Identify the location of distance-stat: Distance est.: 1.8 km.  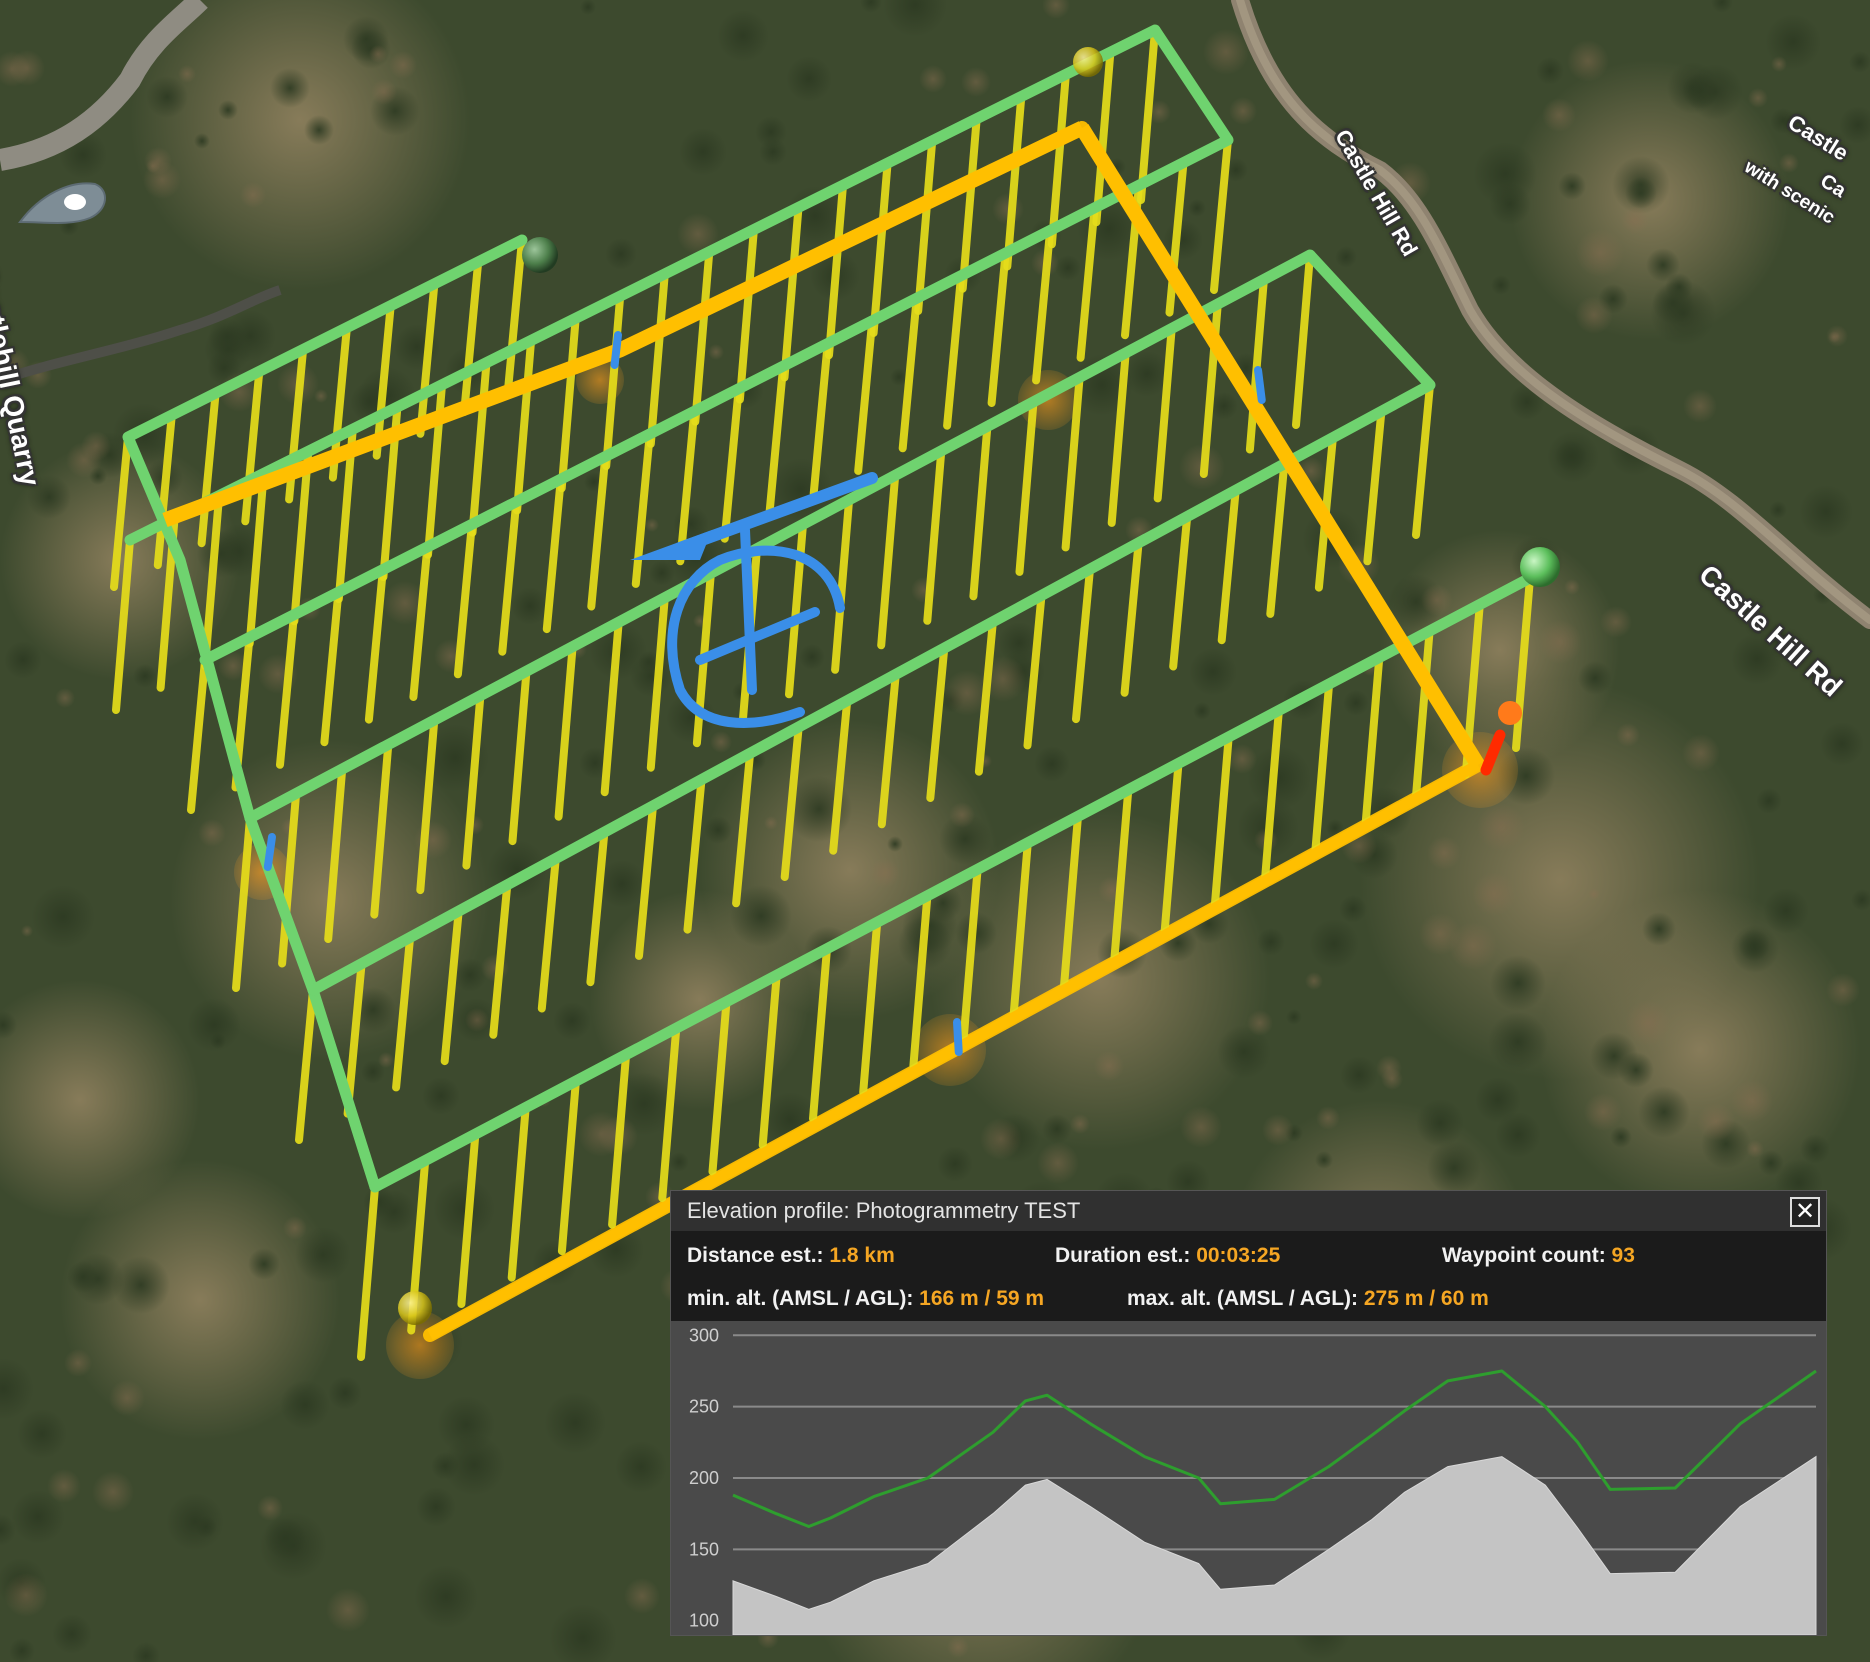
(791, 1256).